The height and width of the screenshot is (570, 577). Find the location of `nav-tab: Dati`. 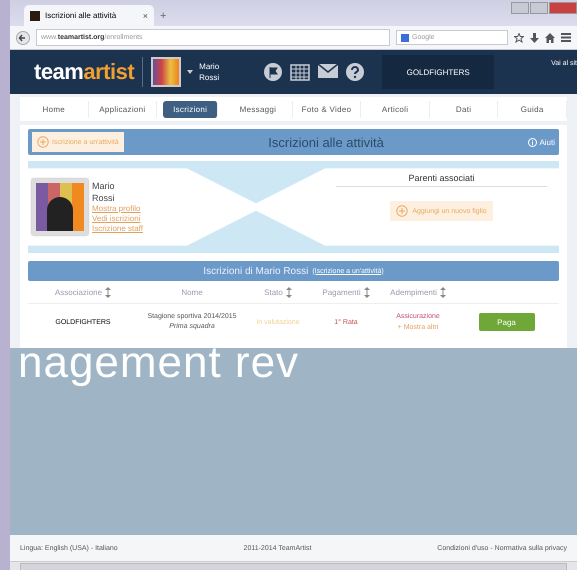

nav-tab: Dati is located at coordinates (464, 109).